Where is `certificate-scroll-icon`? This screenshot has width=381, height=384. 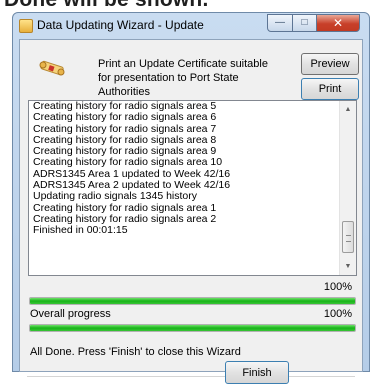
certificate-scroll-icon is located at coordinates (52, 68).